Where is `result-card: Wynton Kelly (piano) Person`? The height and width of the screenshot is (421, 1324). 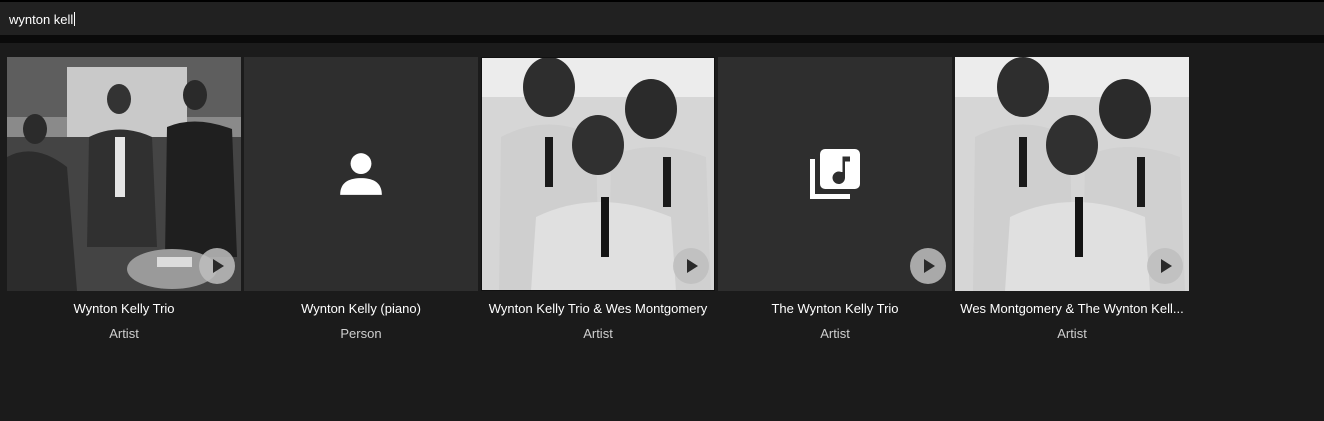 result-card: Wynton Kelly (piano) Person is located at coordinates (362, 207).